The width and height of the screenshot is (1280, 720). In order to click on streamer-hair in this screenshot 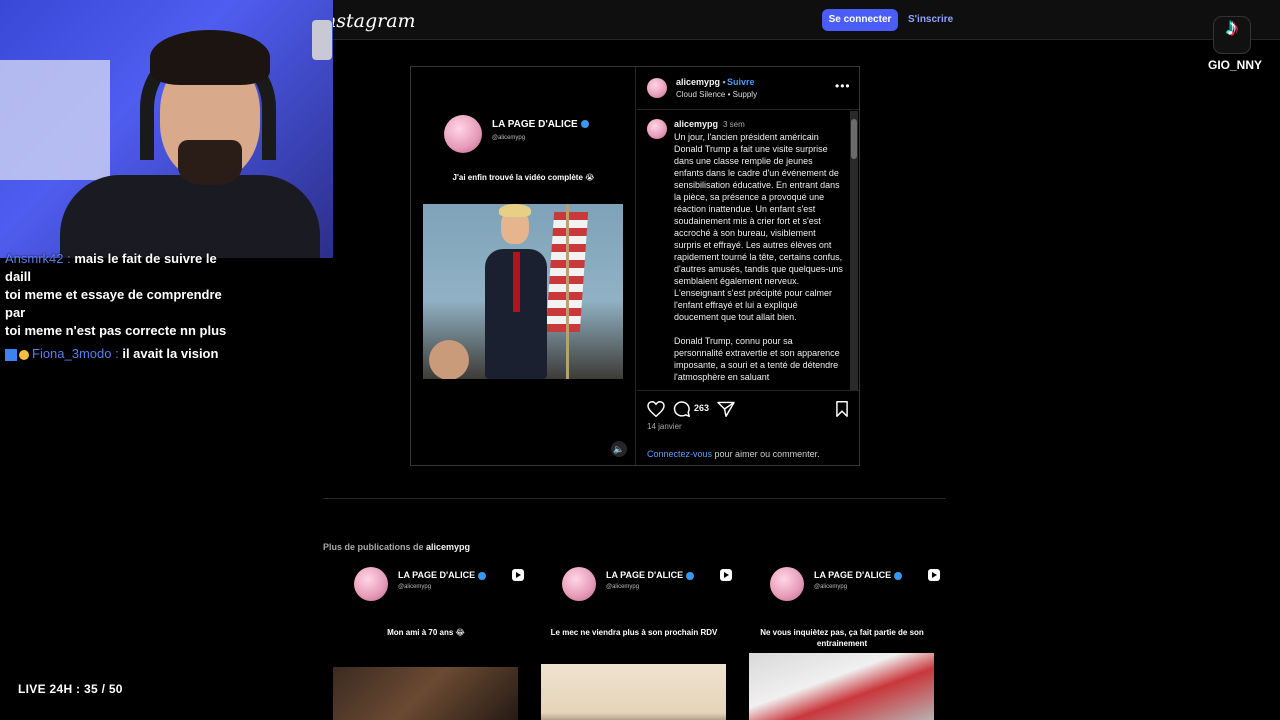, I will do `click(210, 57)`.